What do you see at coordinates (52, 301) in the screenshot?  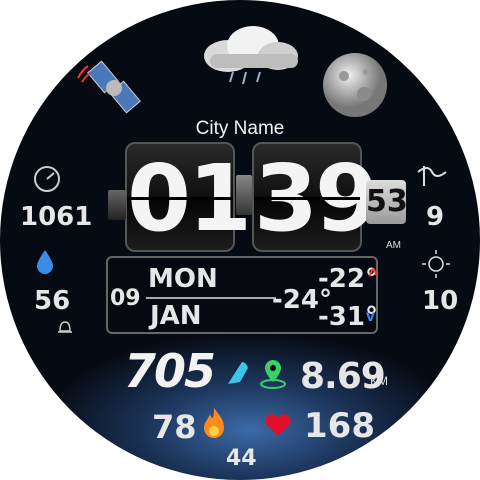 I see `humidity-value: 56` at bounding box center [52, 301].